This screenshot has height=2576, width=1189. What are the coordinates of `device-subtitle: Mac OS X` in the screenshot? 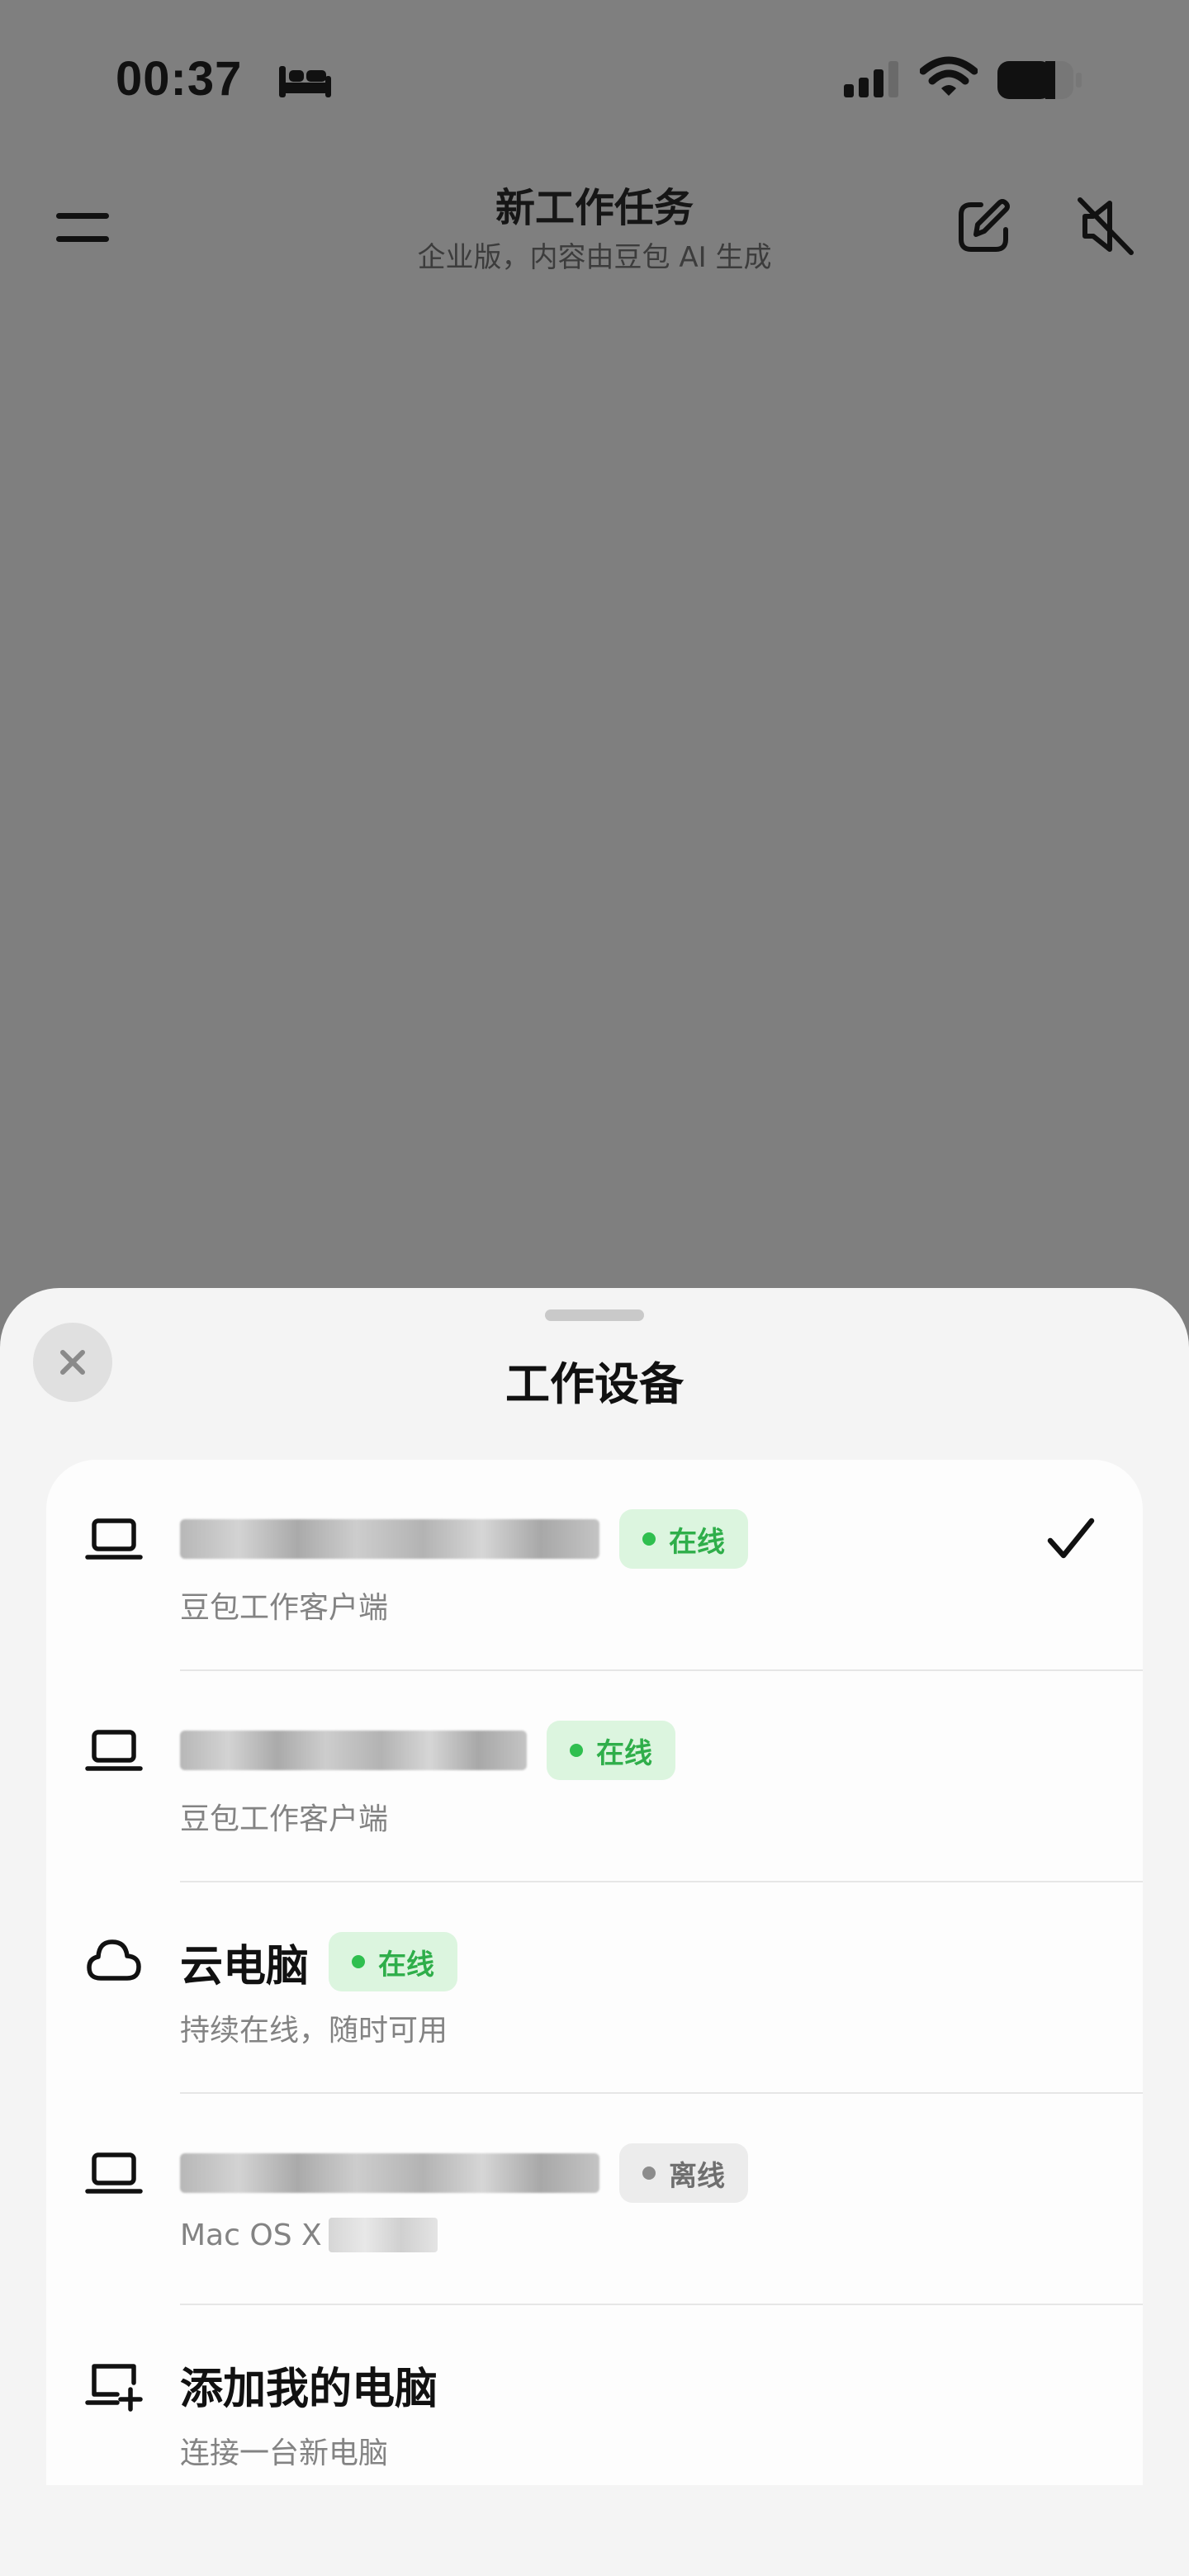 It's located at (309, 2235).